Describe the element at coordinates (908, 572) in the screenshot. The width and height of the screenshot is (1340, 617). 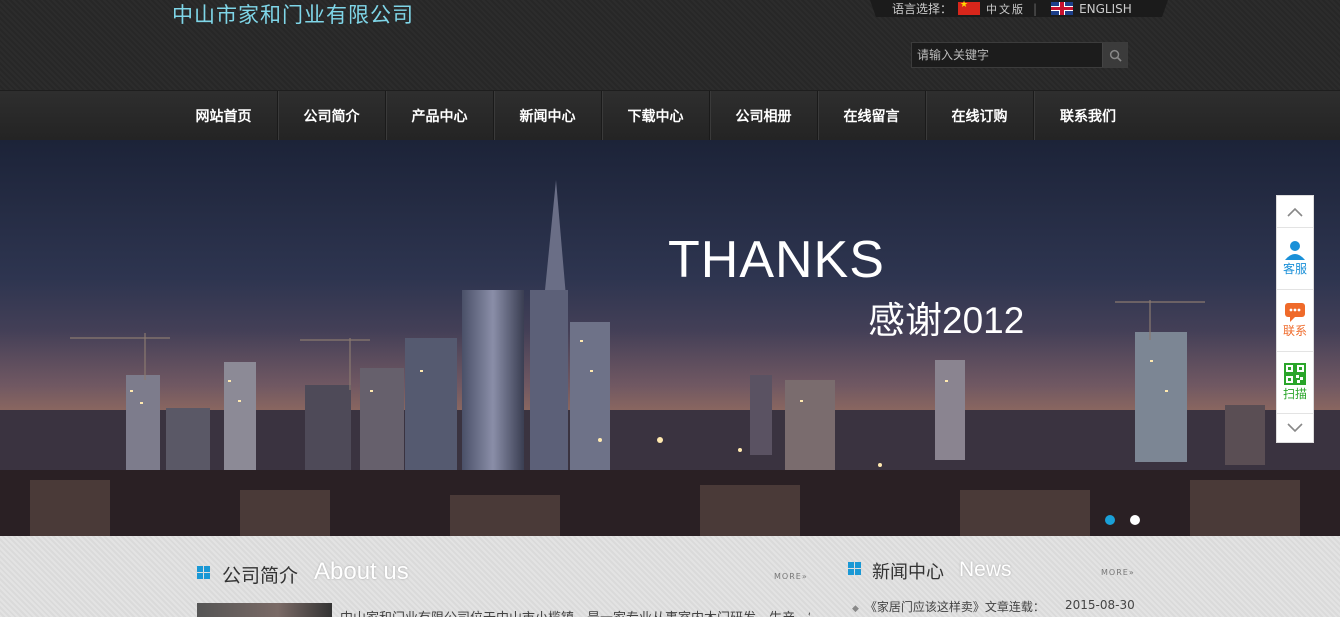
I see `news-title: 新闻中心` at that location.